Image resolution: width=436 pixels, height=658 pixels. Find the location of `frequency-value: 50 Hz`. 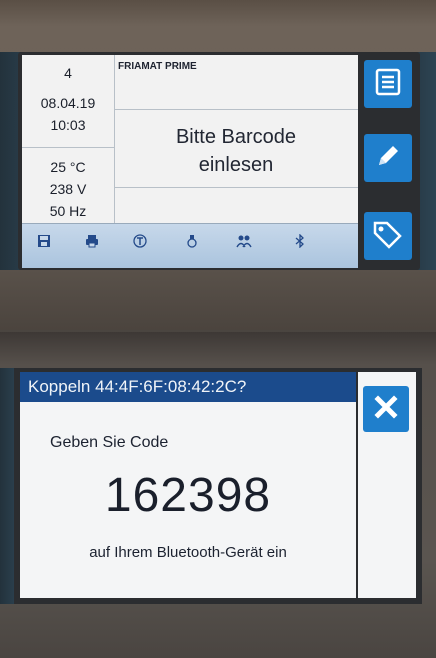

frequency-value: 50 Hz is located at coordinates (68, 211).